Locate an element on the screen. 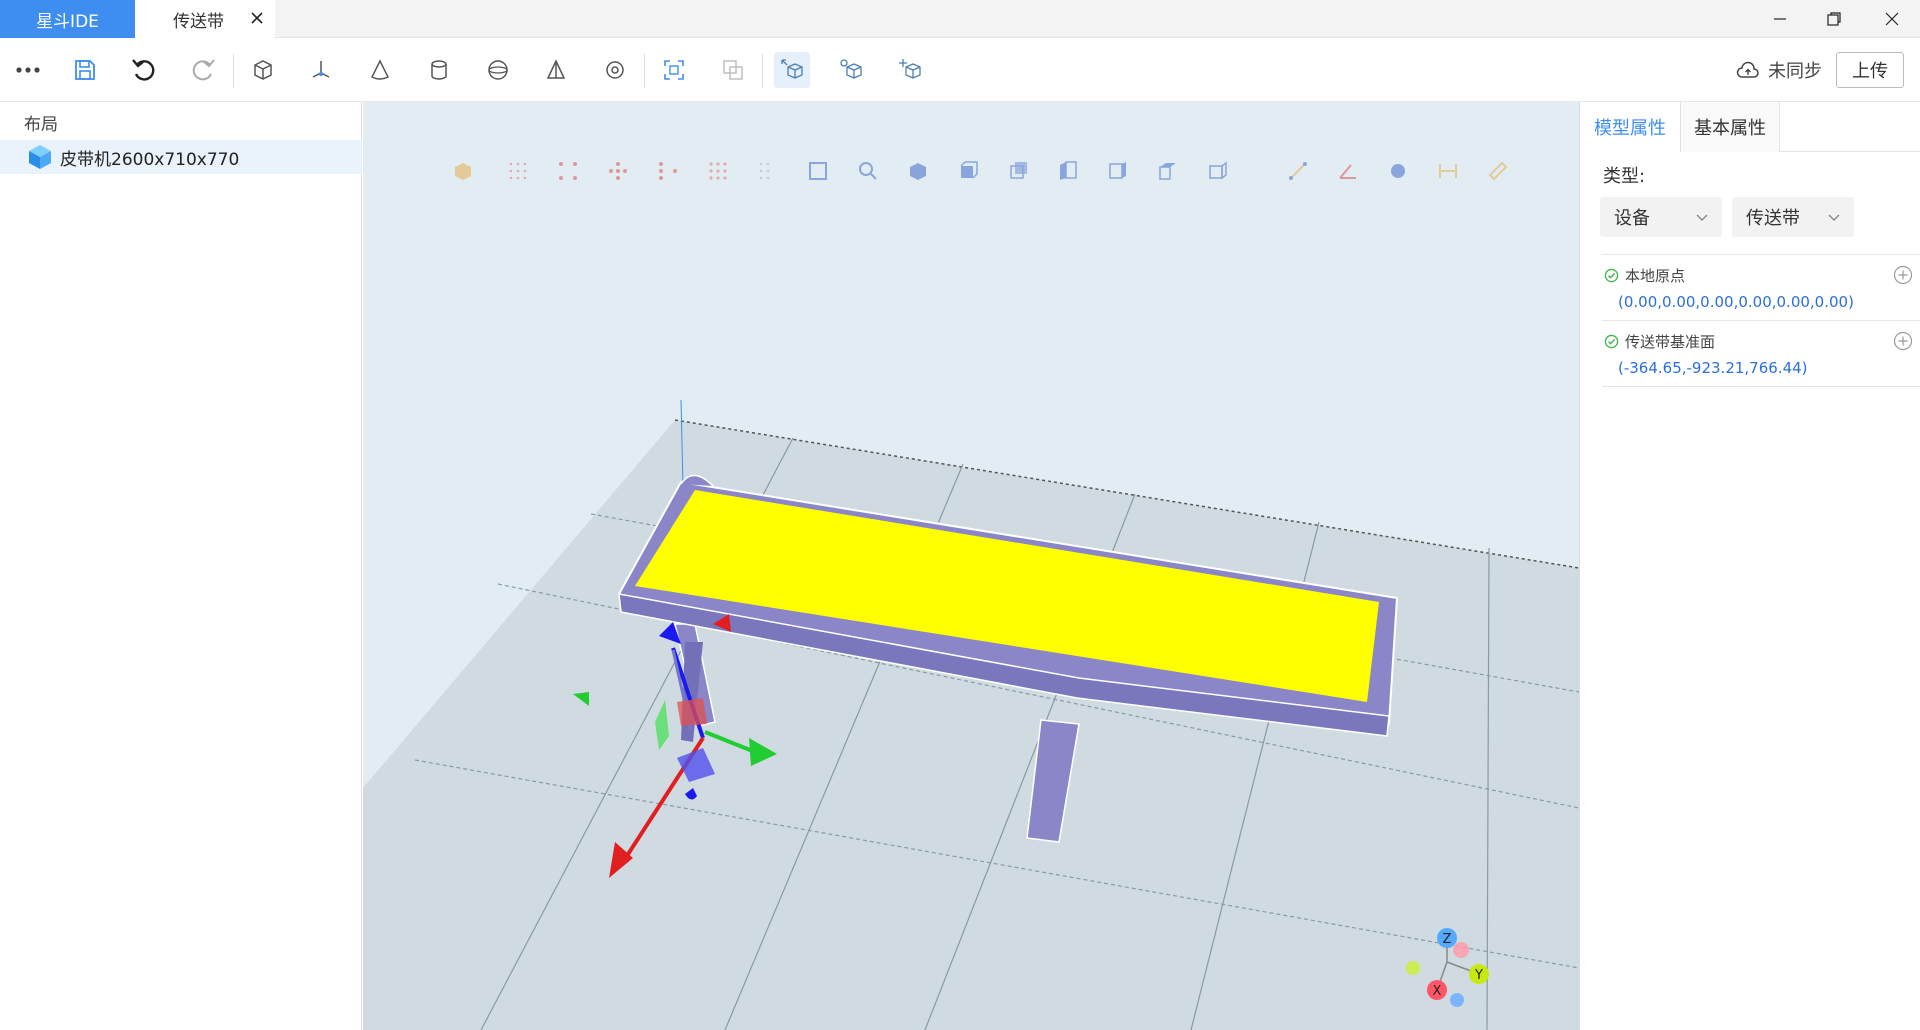 This screenshot has width=1920, height=1030. plane-tool-button is located at coordinates (321, 70).